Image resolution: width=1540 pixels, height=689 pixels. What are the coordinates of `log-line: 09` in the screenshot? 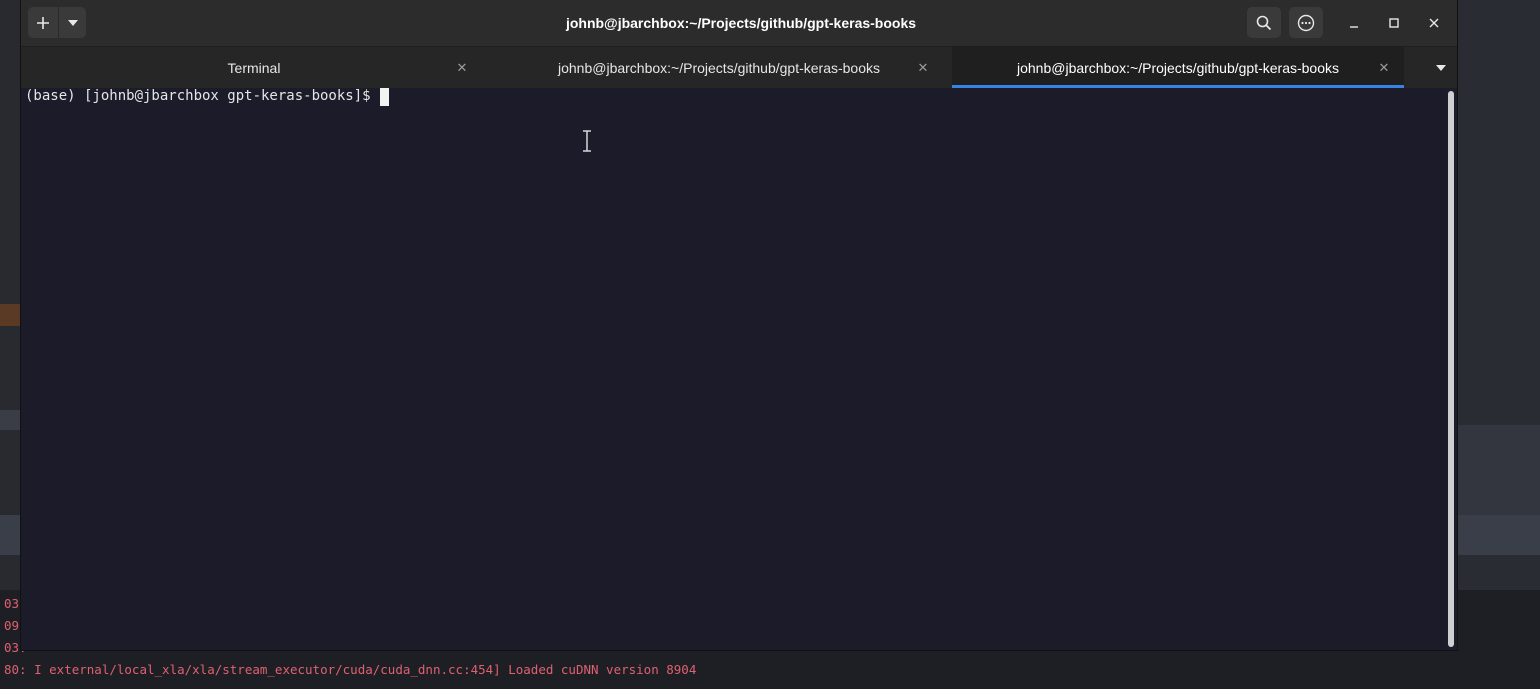 It's located at (12, 625).